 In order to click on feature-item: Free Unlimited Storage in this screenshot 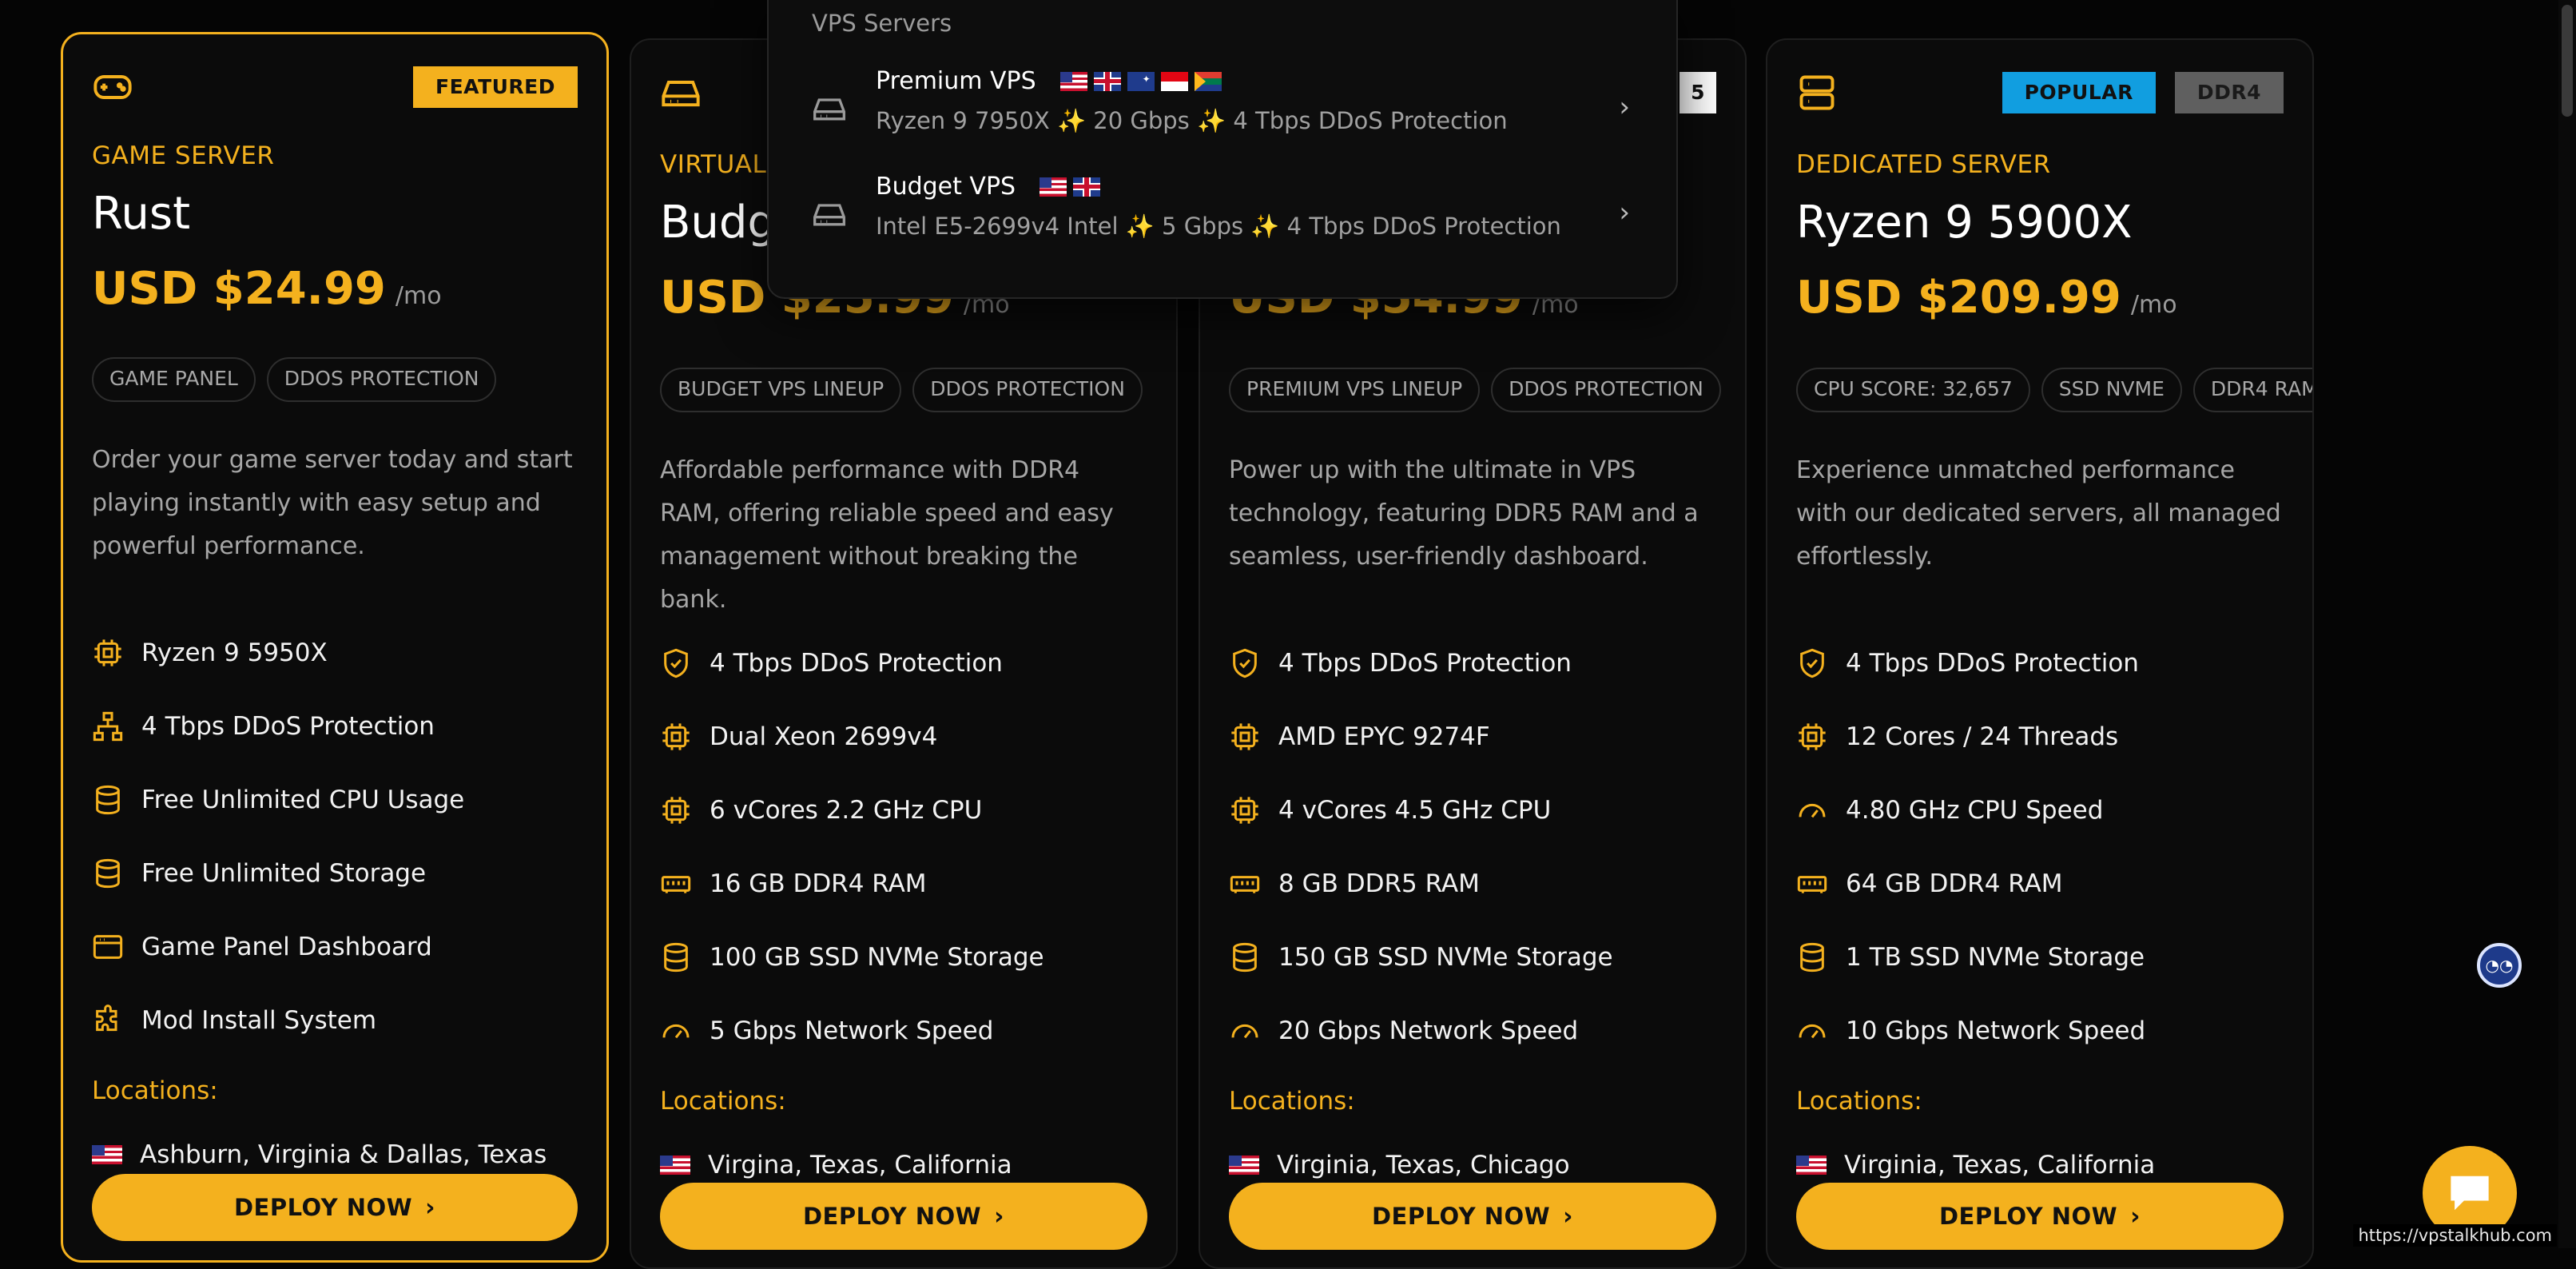, I will do `click(335, 874)`.